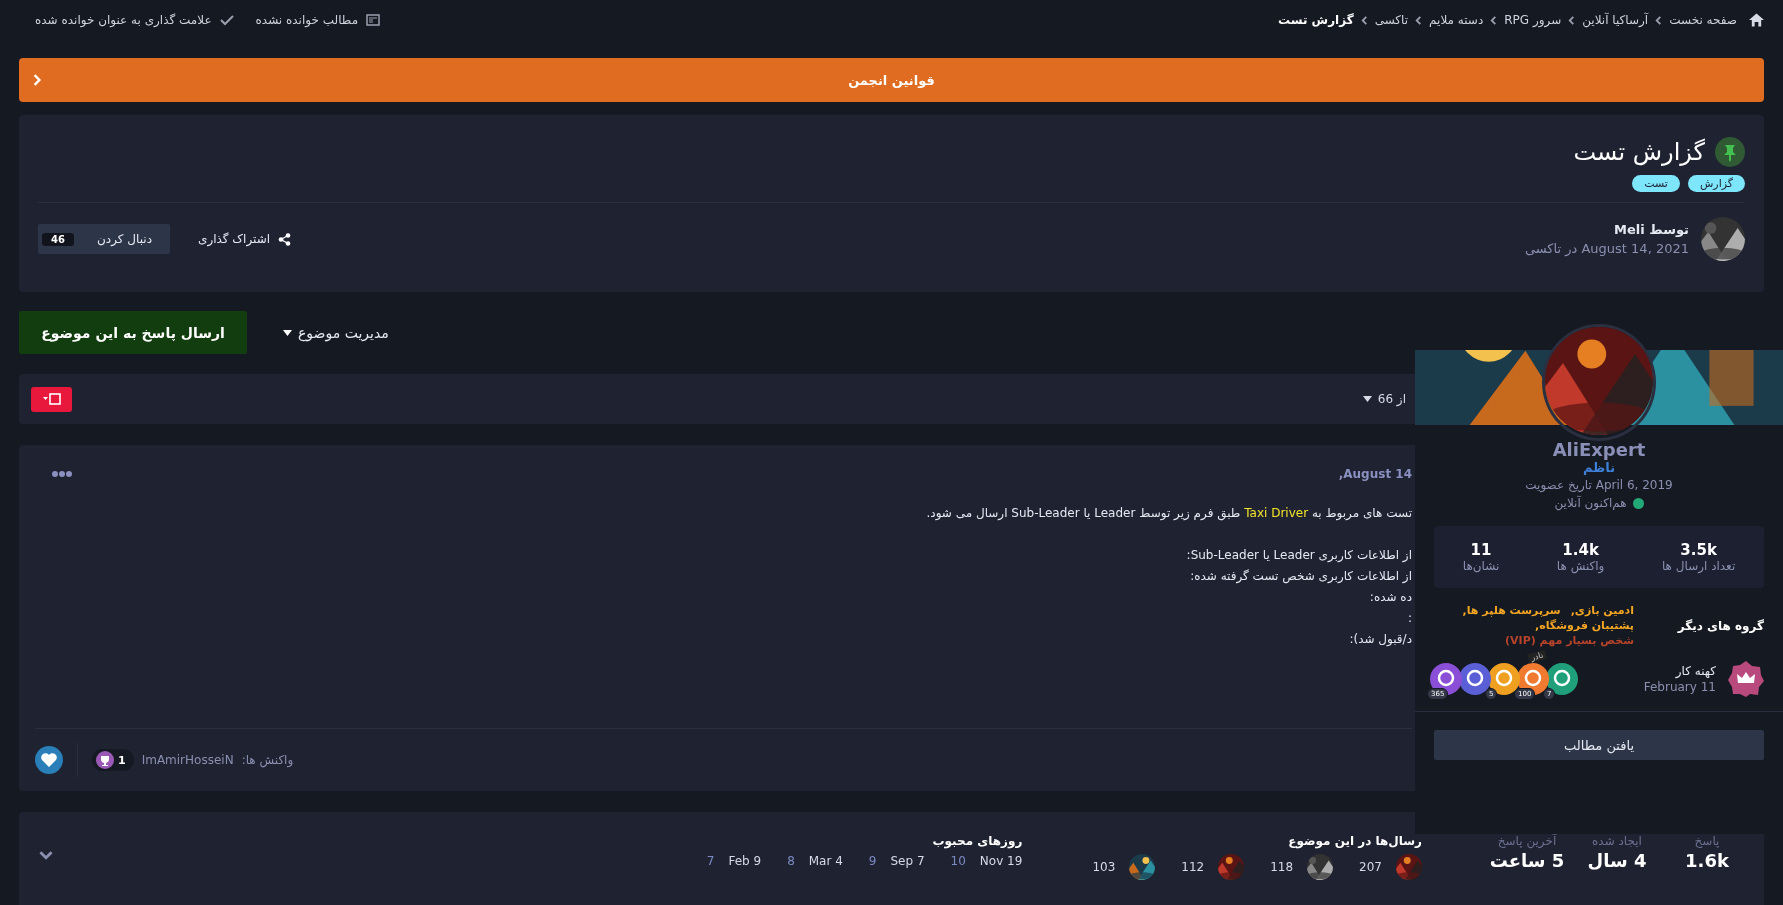 This screenshot has width=1783, height=905. What do you see at coordinates (1656, 183) in the screenshot?
I see `tag-pill: تست` at bounding box center [1656, 183].